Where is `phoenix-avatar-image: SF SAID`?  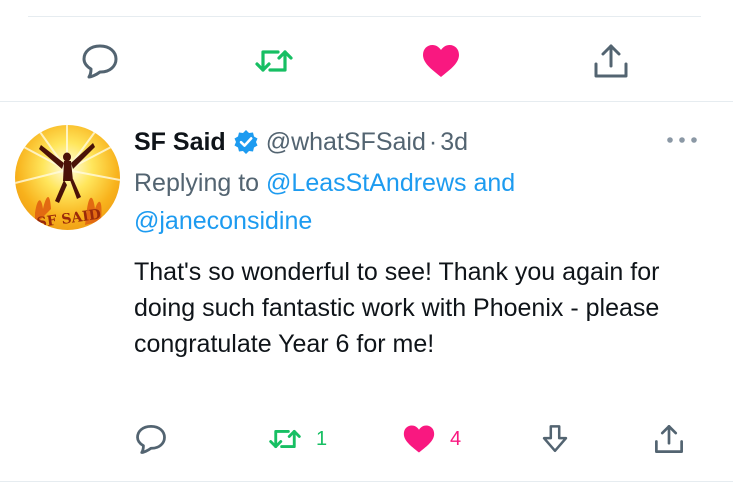 phoenix-avatar-image: SF SAID is located at coordinates (67, 177).